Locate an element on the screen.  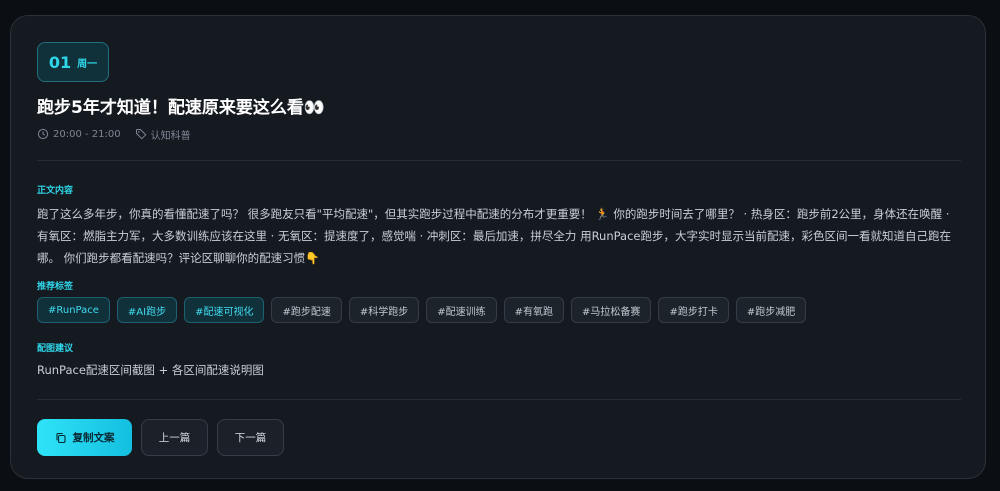
clock-icon is located at coordinates (43, 134).